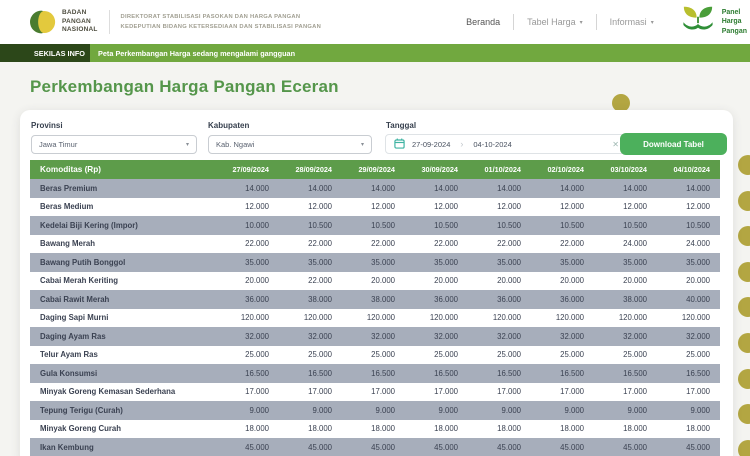  Describe the element at coordinates (290, 144) in the screenshot. I see `kabupaten-select: Kab. Ngawi ▾` at that location.